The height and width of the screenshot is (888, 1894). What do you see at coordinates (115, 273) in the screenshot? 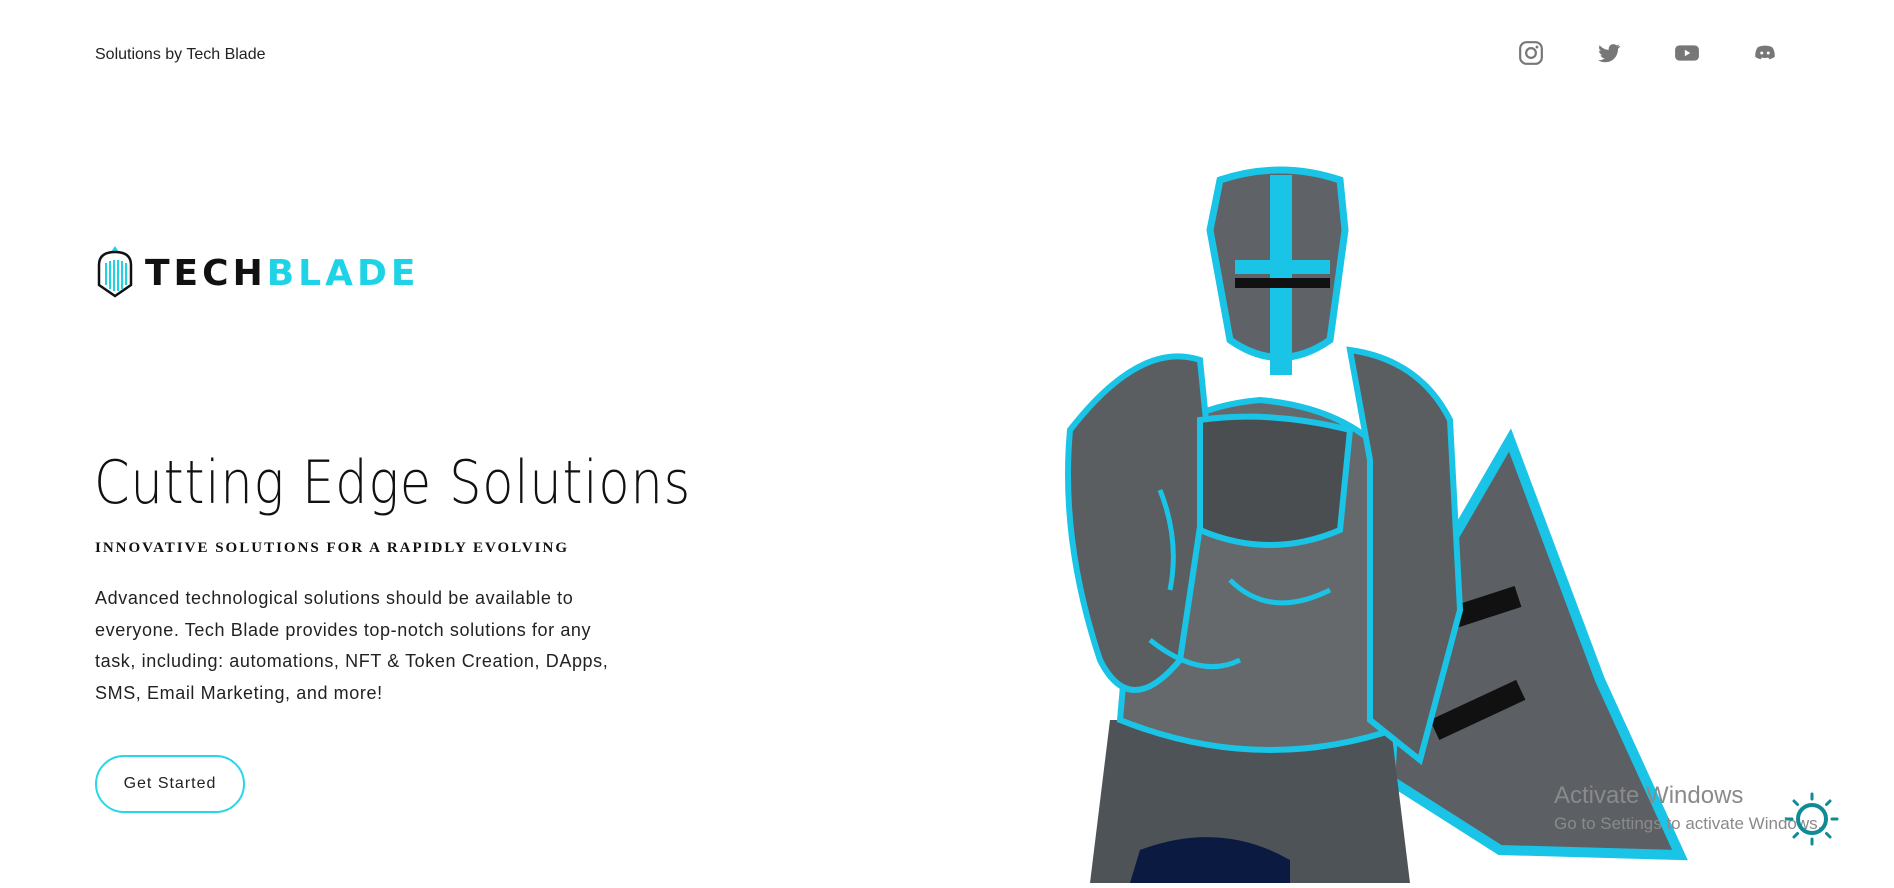
I see `helmet-logo-icon` at bounding box center [115, 273].